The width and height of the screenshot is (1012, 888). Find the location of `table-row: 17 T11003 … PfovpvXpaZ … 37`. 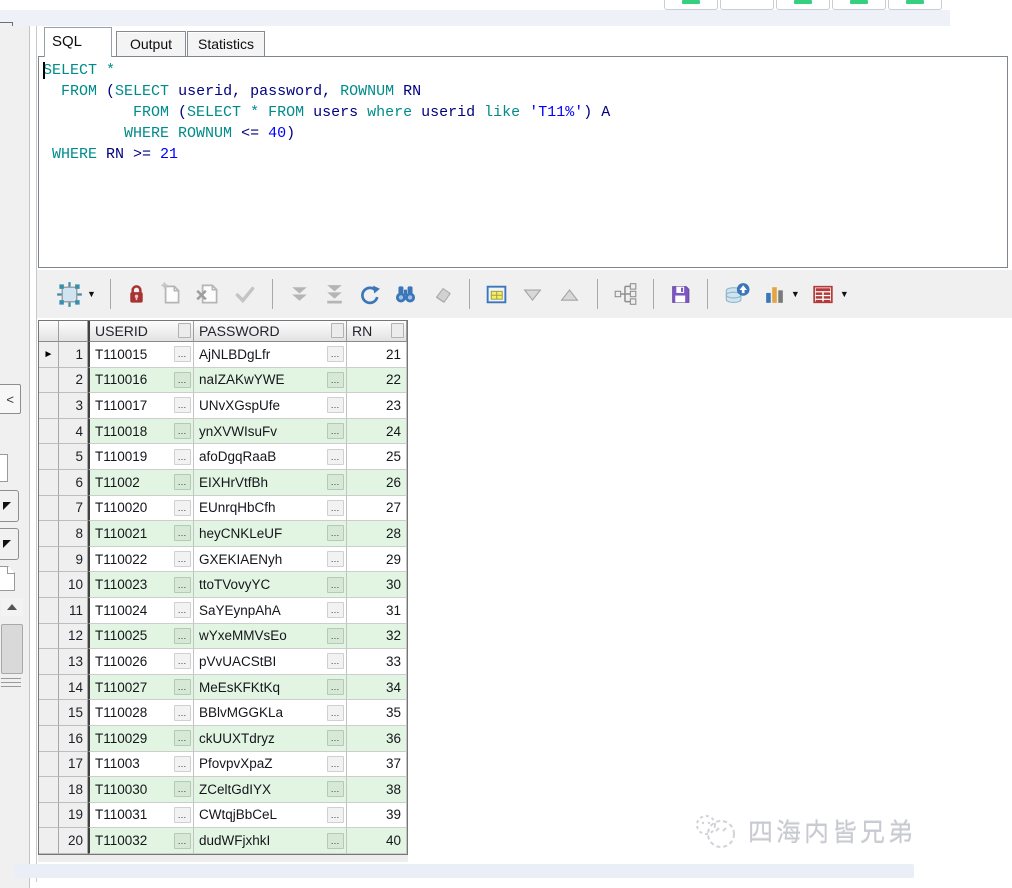

table-row: 17 T11003 … PfovpvXpaZ … 37 is located at coordinates (223, 764).